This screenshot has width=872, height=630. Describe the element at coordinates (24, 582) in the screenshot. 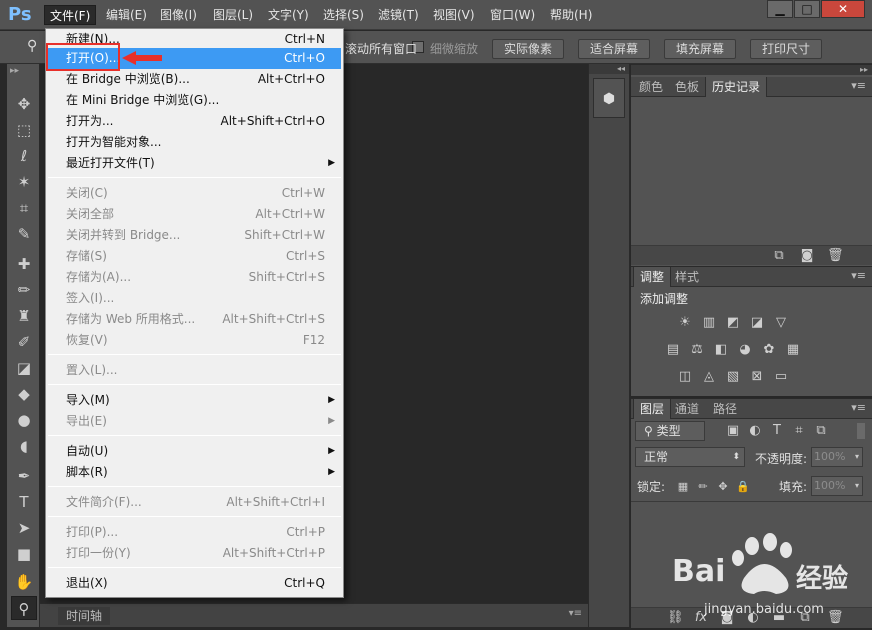

I see `hand-tool-icon: ✋` at that location.